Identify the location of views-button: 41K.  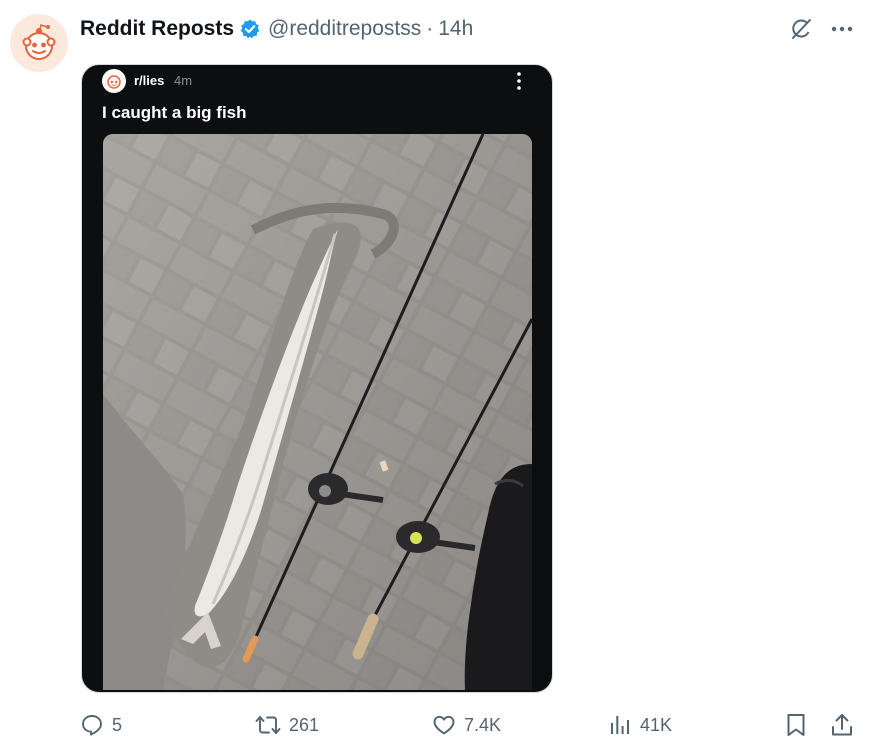
(640, 725).